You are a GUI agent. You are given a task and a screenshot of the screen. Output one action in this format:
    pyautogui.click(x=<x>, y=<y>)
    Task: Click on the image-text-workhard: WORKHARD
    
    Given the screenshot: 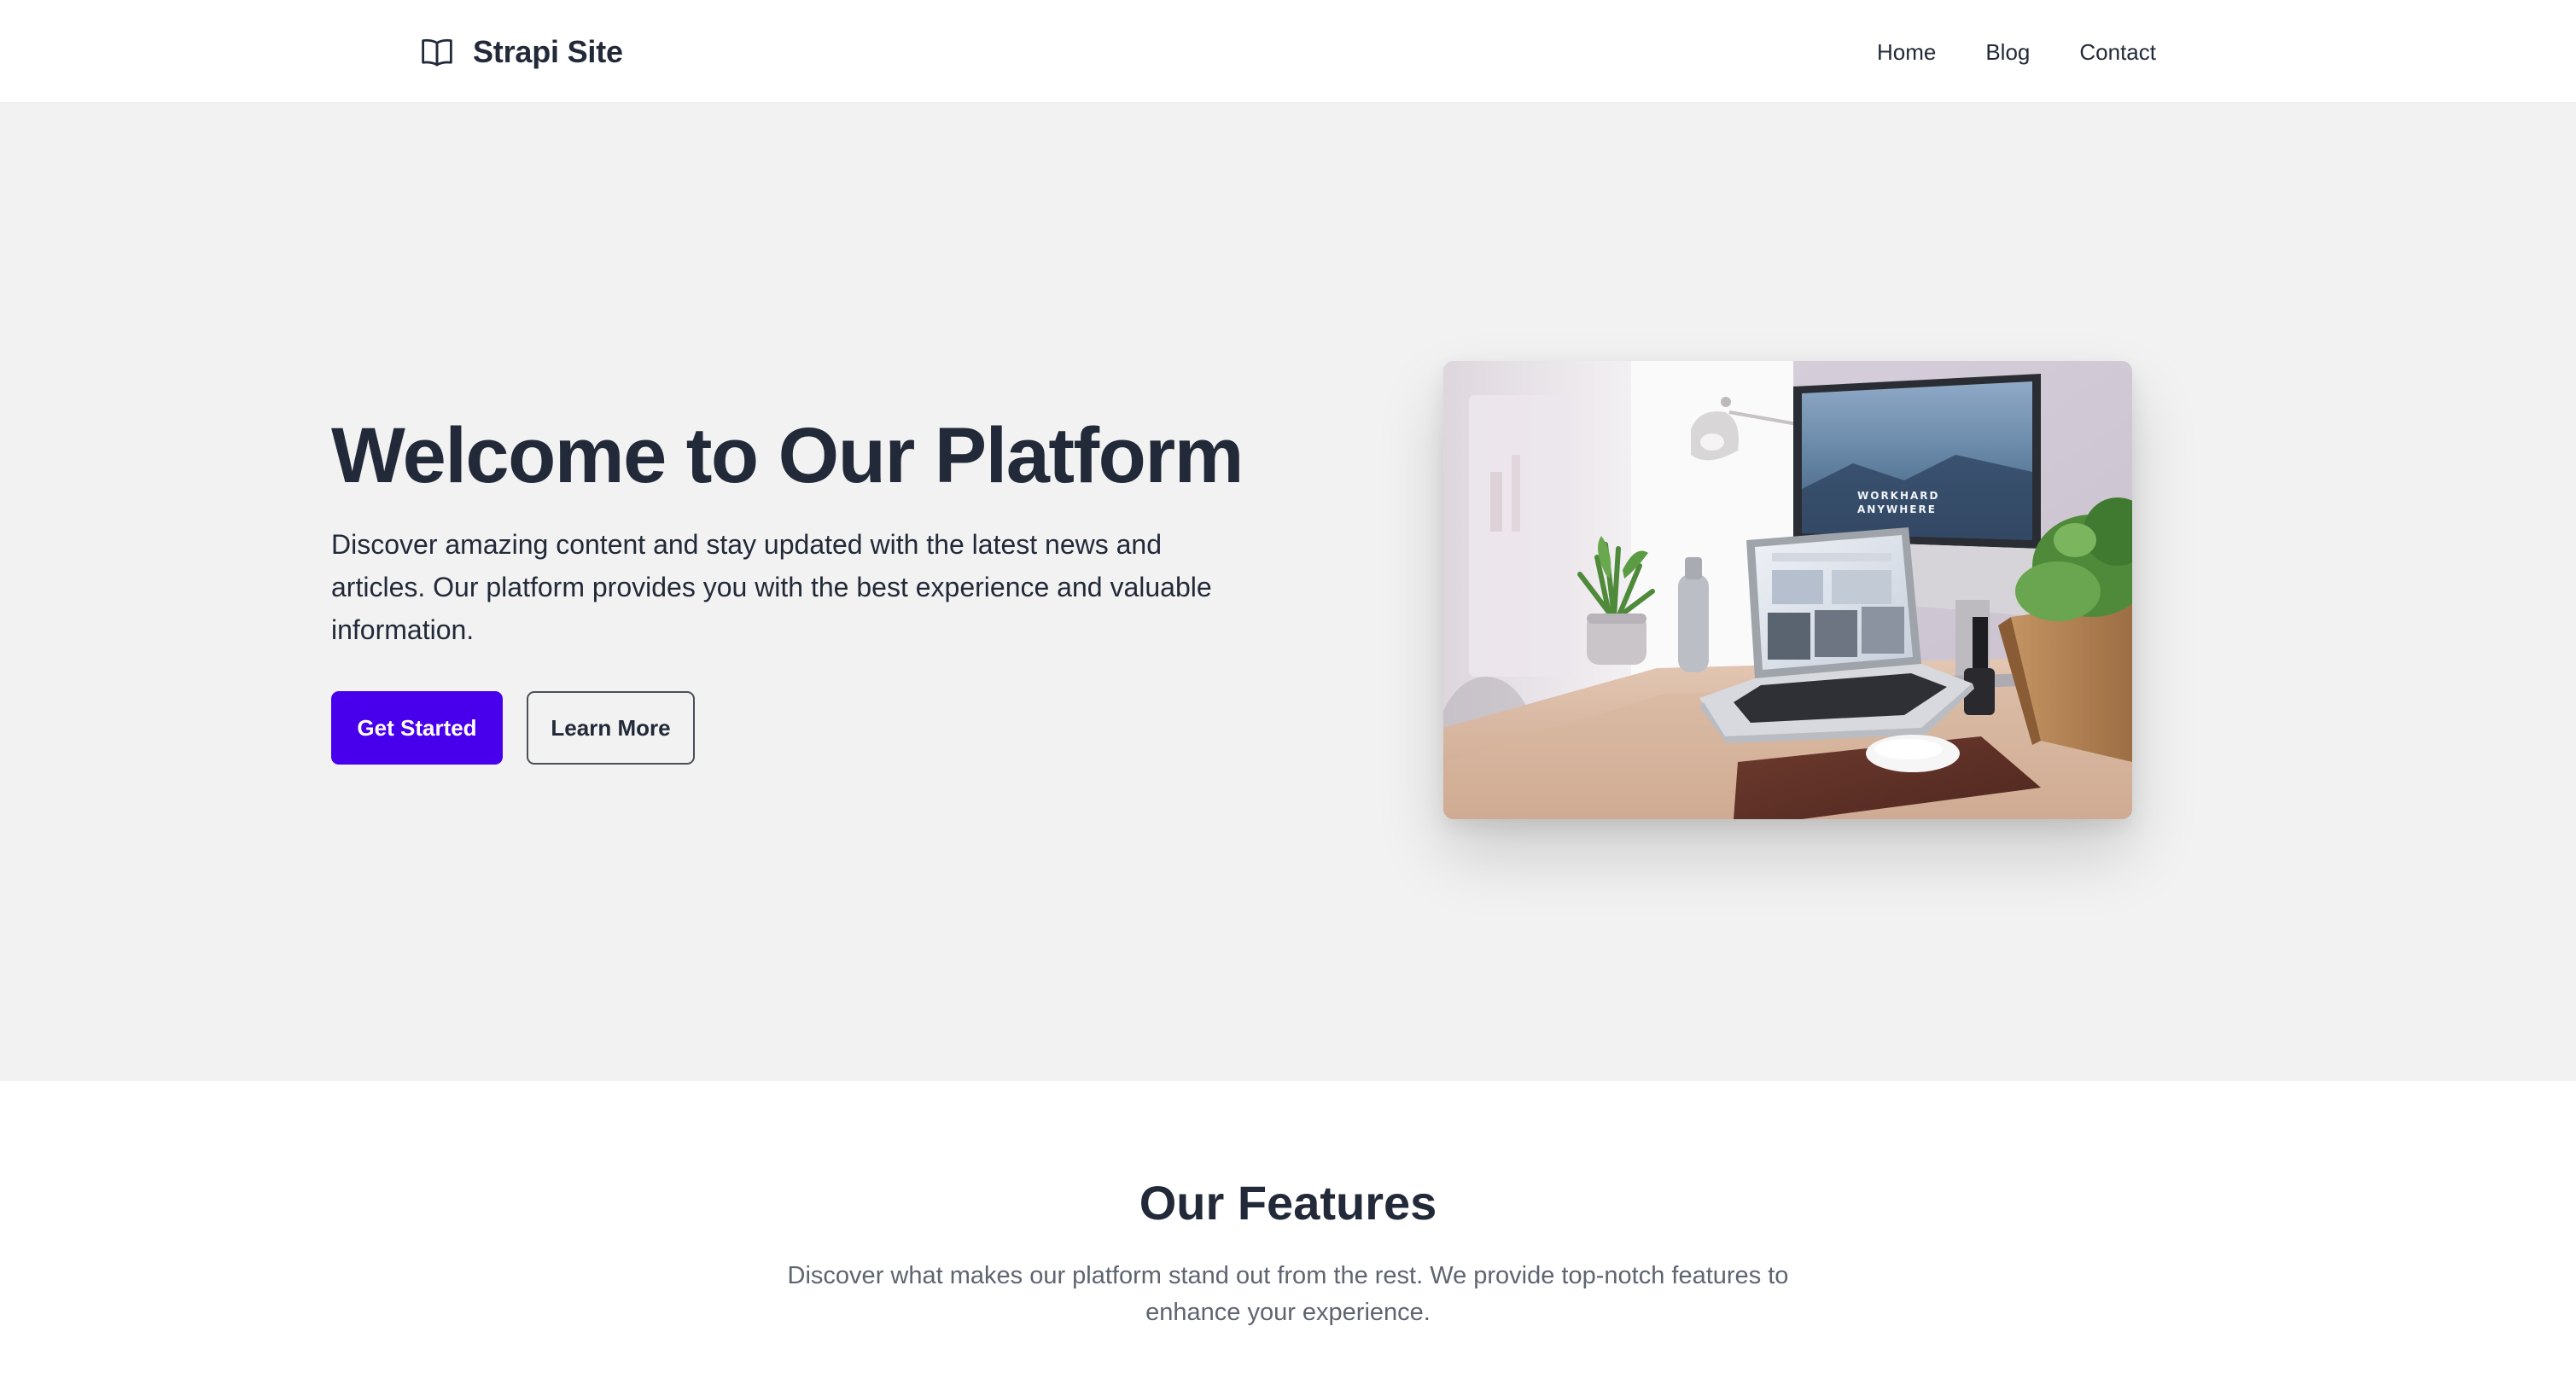 What is the action you would take?
    pyautogui.click(x=1898, y=496)
    